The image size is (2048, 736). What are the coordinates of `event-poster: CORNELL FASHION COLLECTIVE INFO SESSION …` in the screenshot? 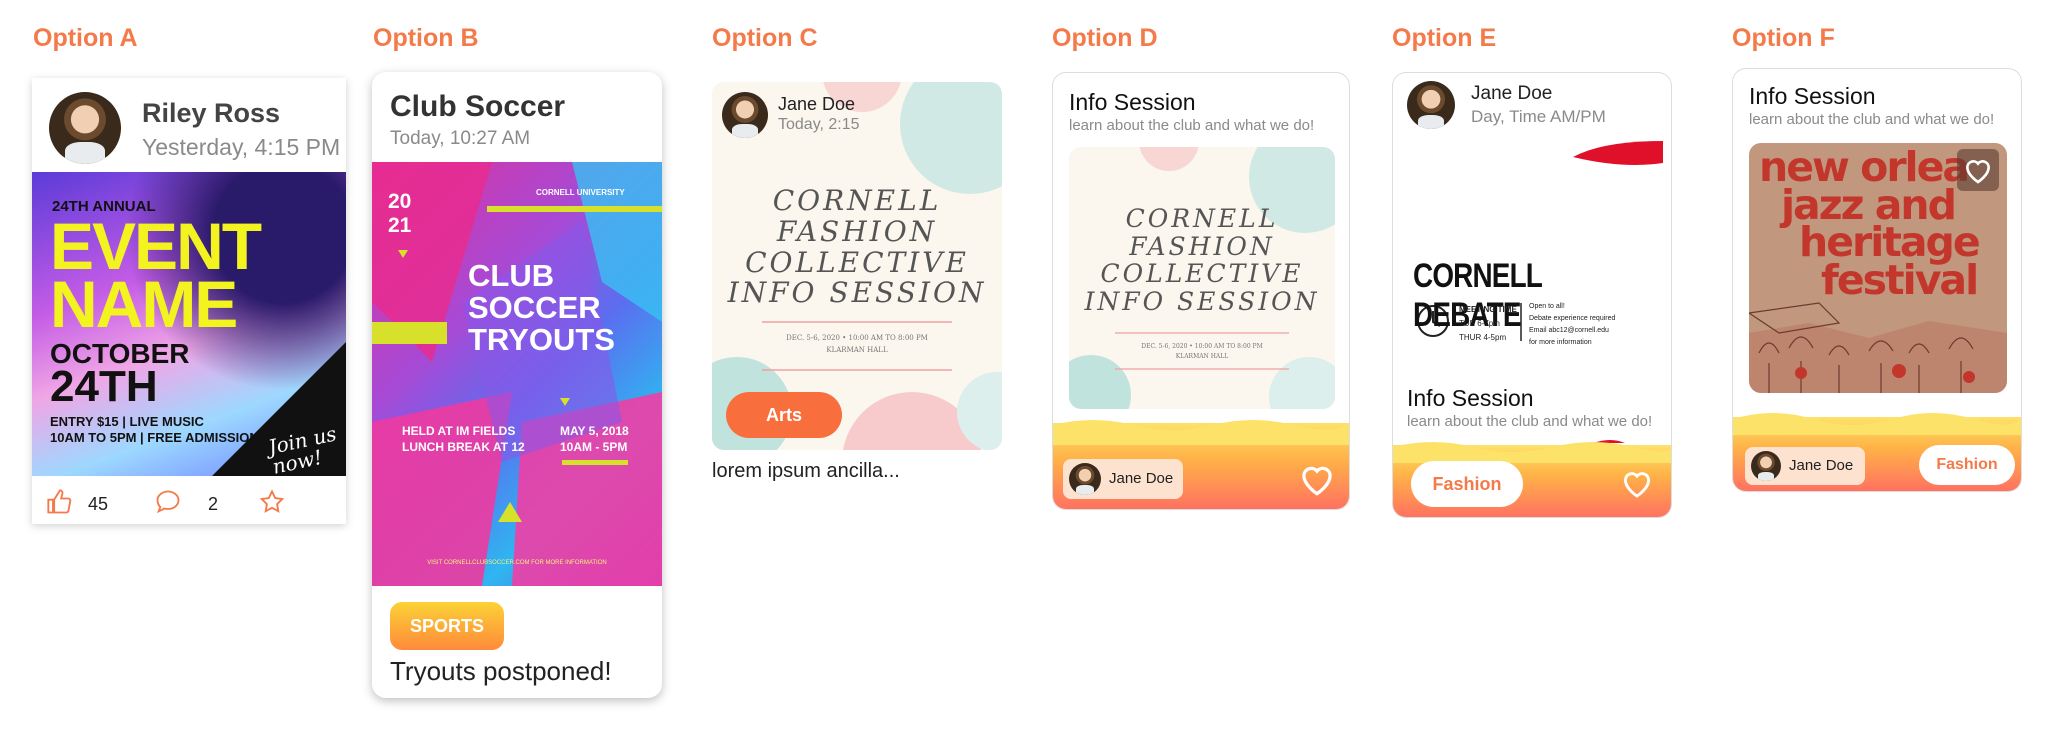 It's located at (1202, 278).